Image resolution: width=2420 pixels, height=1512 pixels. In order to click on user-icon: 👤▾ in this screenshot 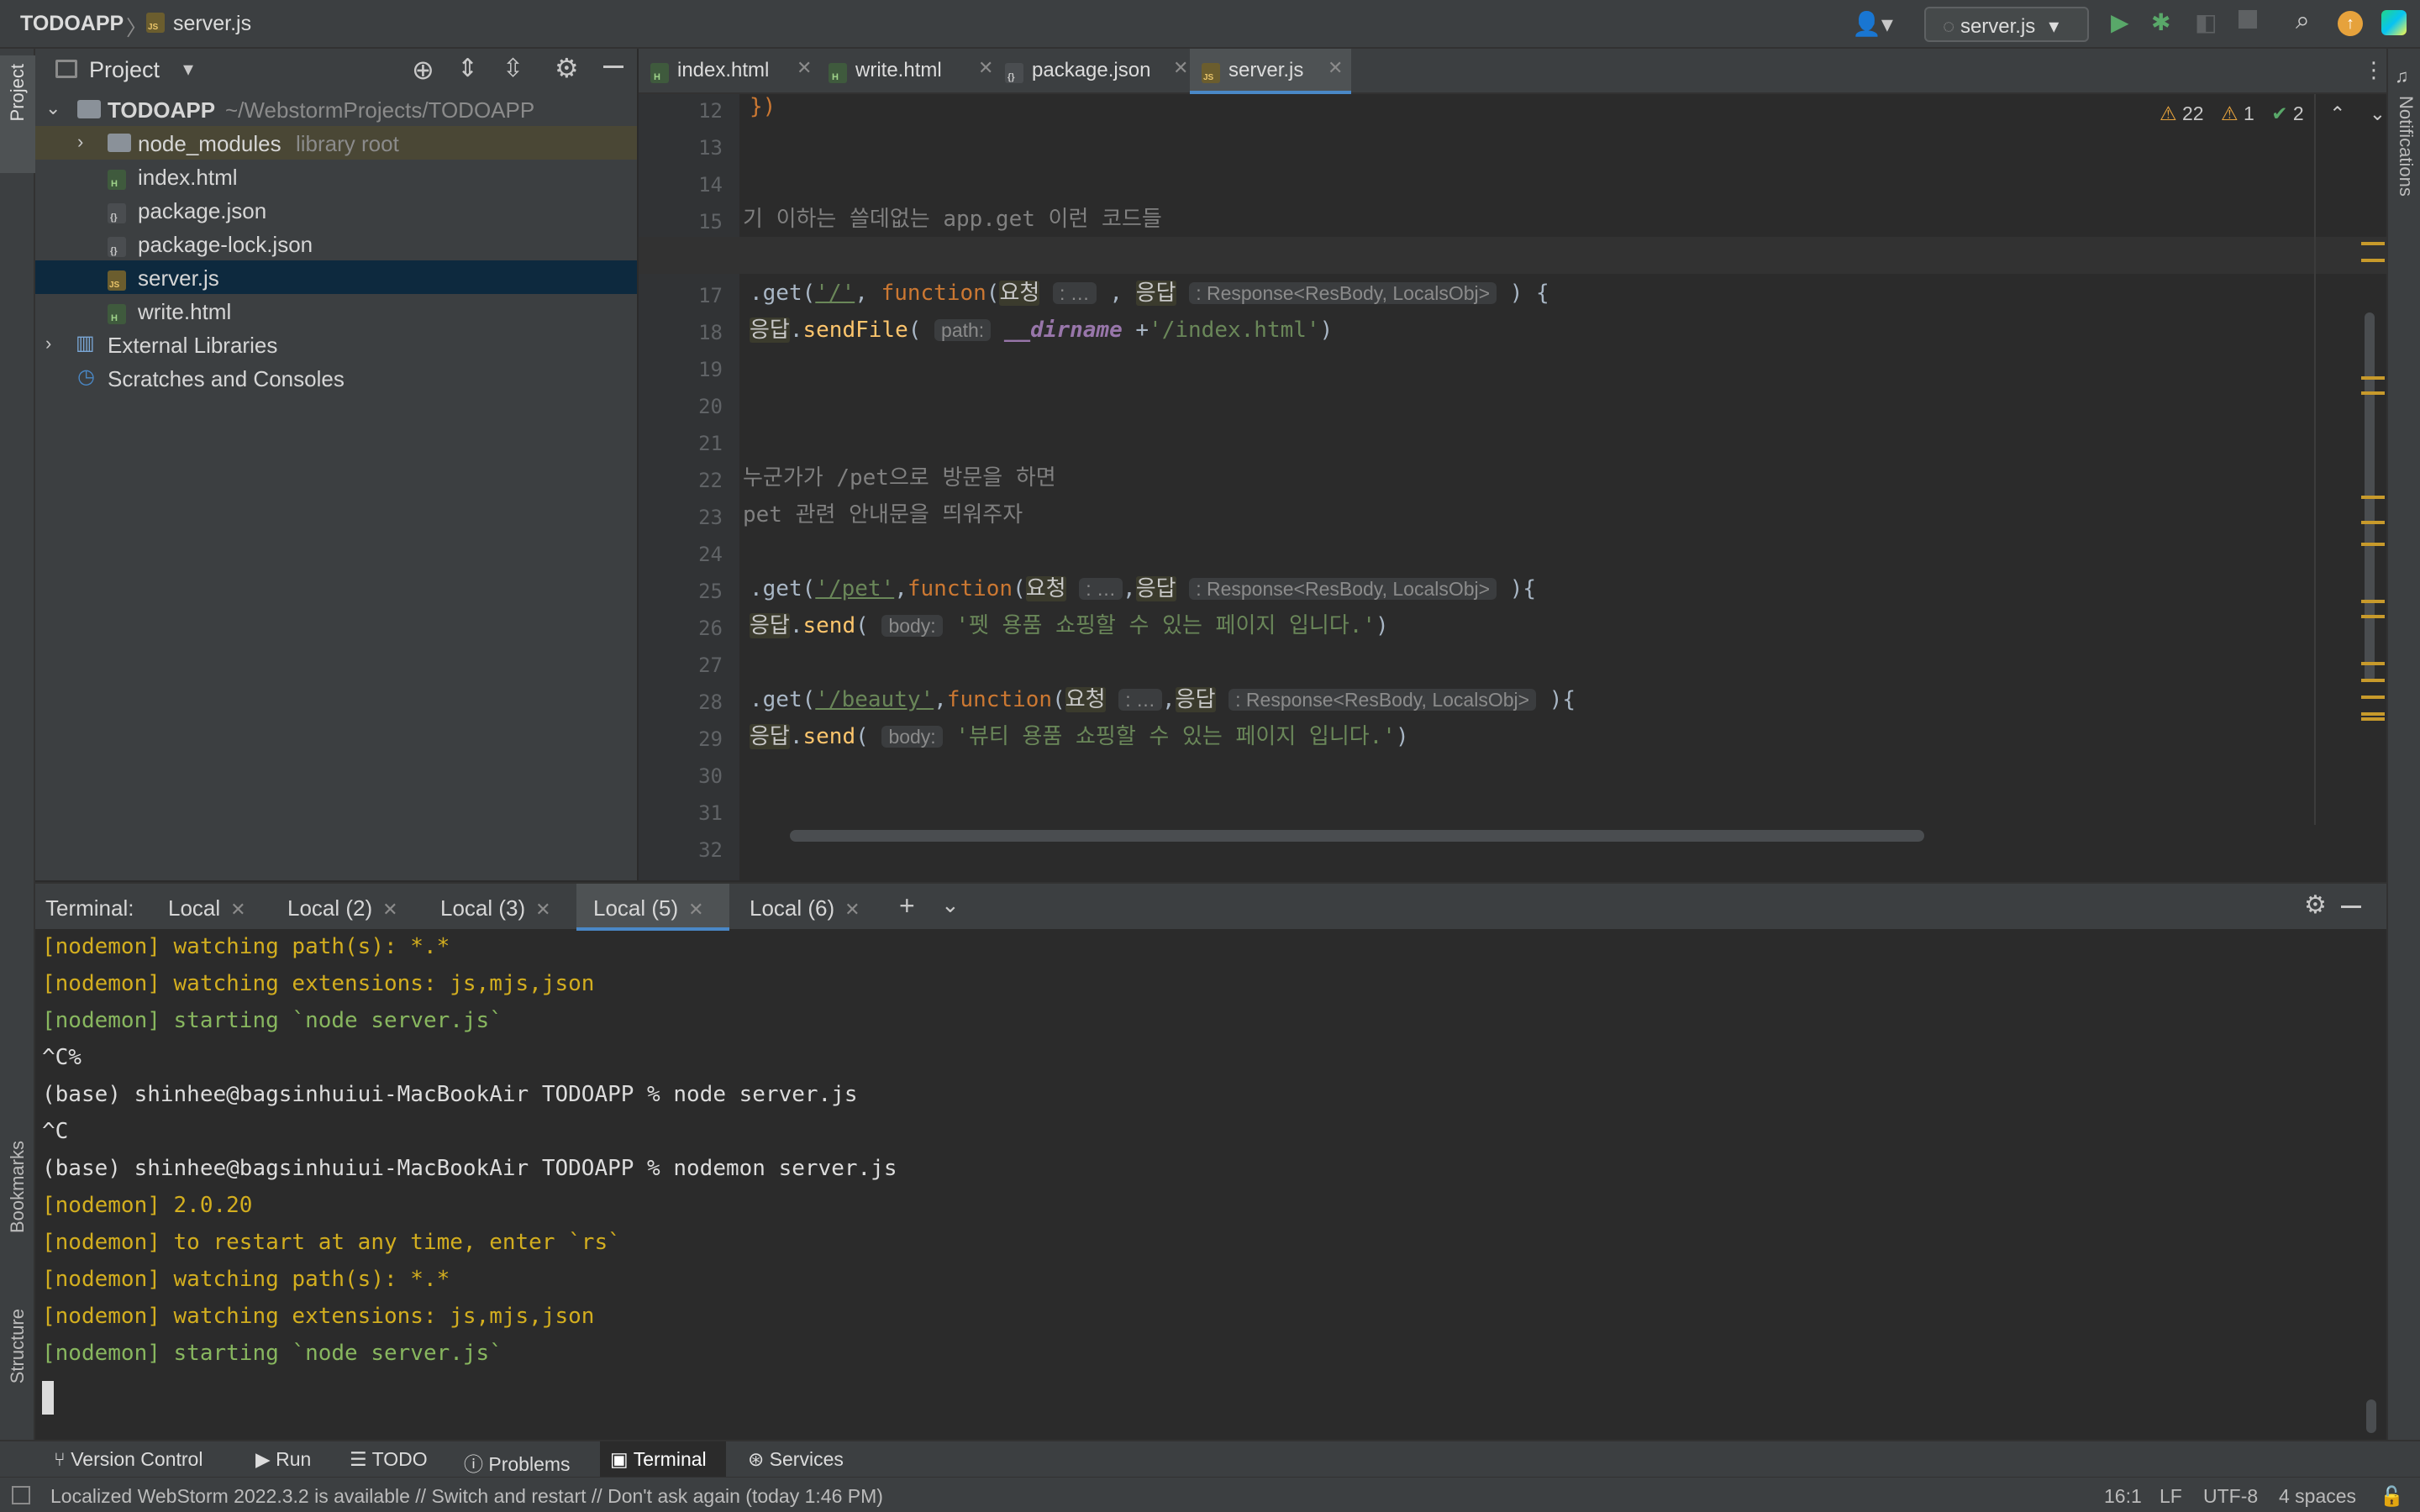, I will do `click(1872, 24)`.